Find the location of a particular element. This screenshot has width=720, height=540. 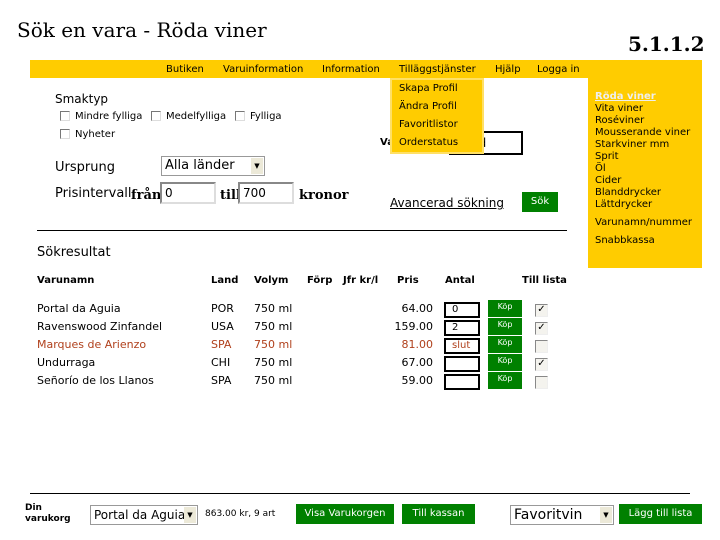

cart-label: Din varukorg is located at coordinates (48, 514).